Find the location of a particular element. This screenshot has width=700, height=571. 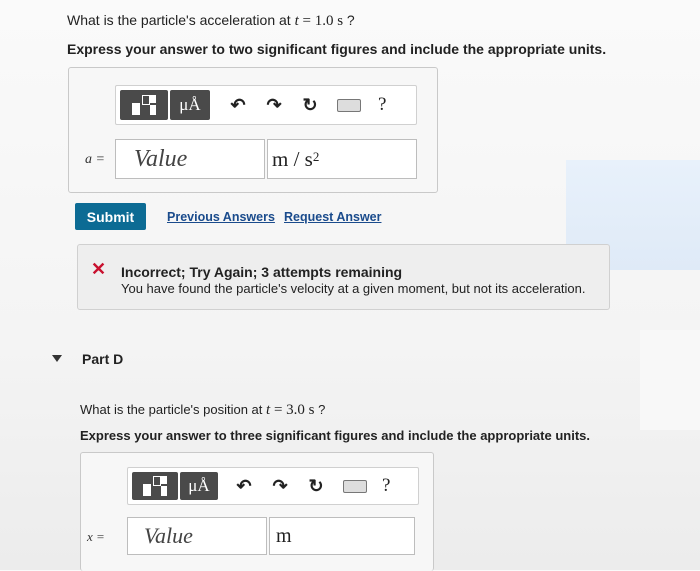

part-d-label: Part D is located at coordinates (102, 359).